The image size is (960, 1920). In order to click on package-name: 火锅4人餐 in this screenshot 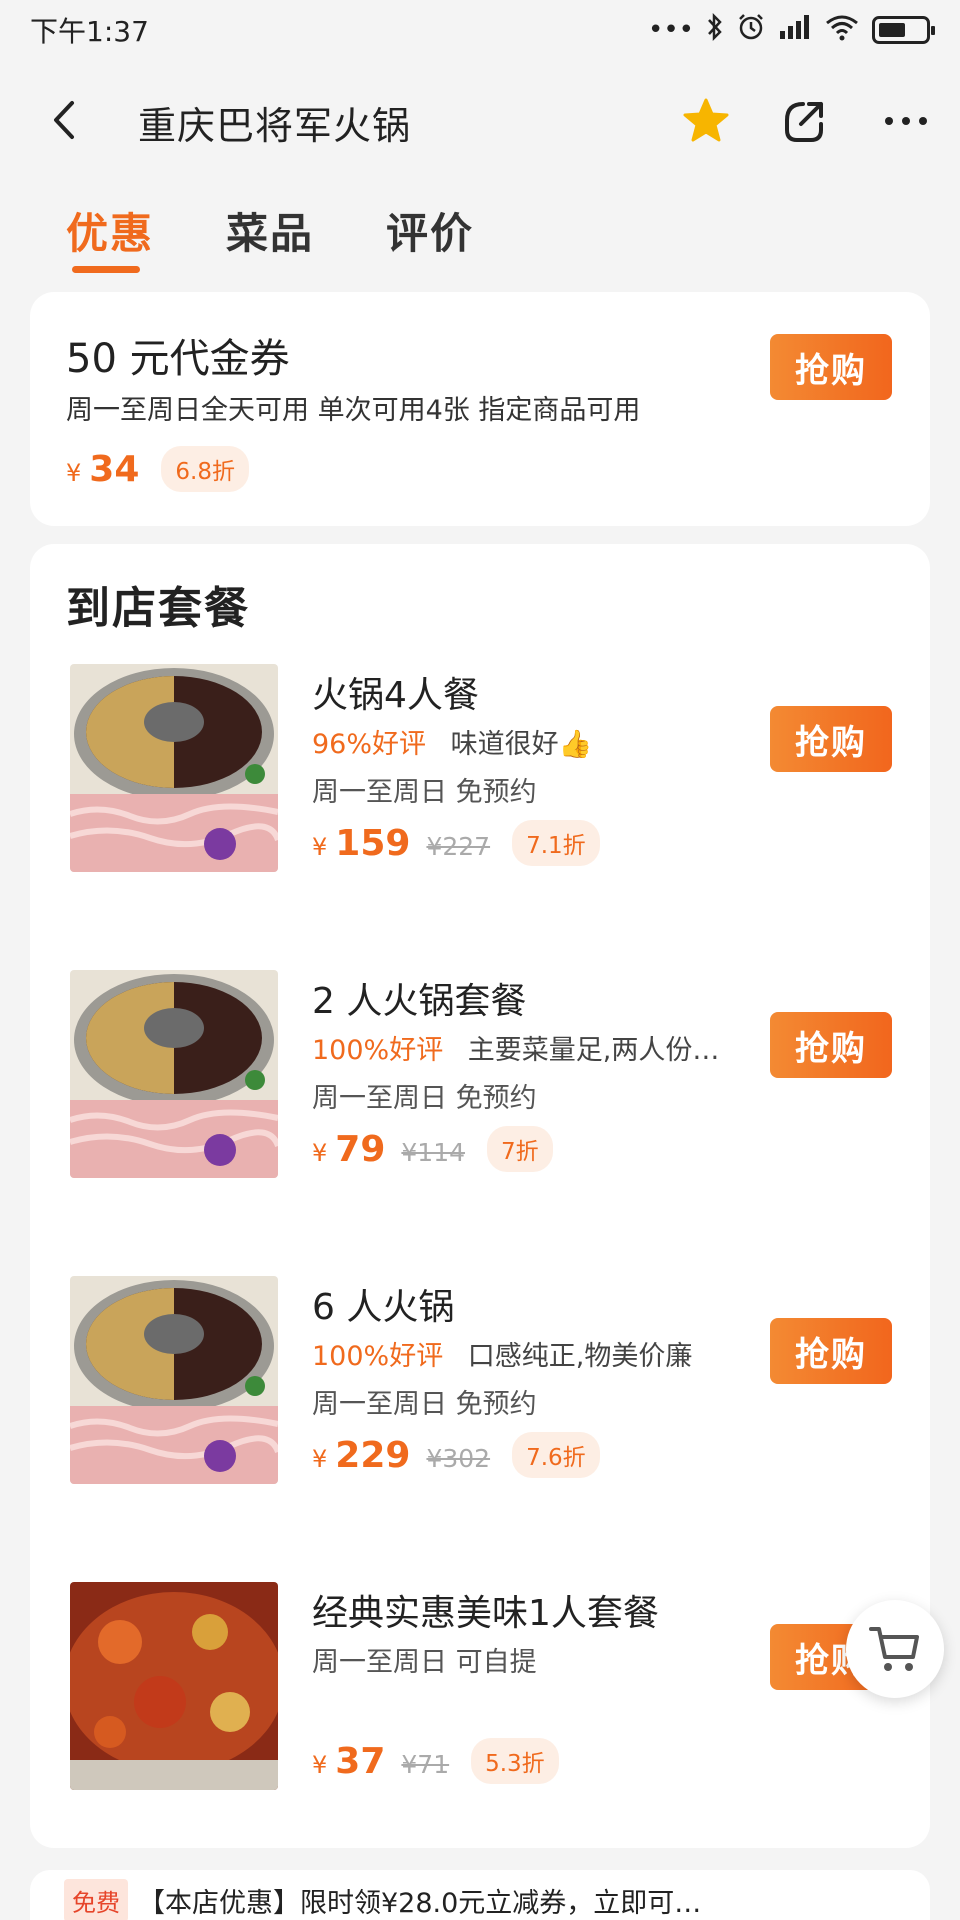, I will do `click(395, 695)`.